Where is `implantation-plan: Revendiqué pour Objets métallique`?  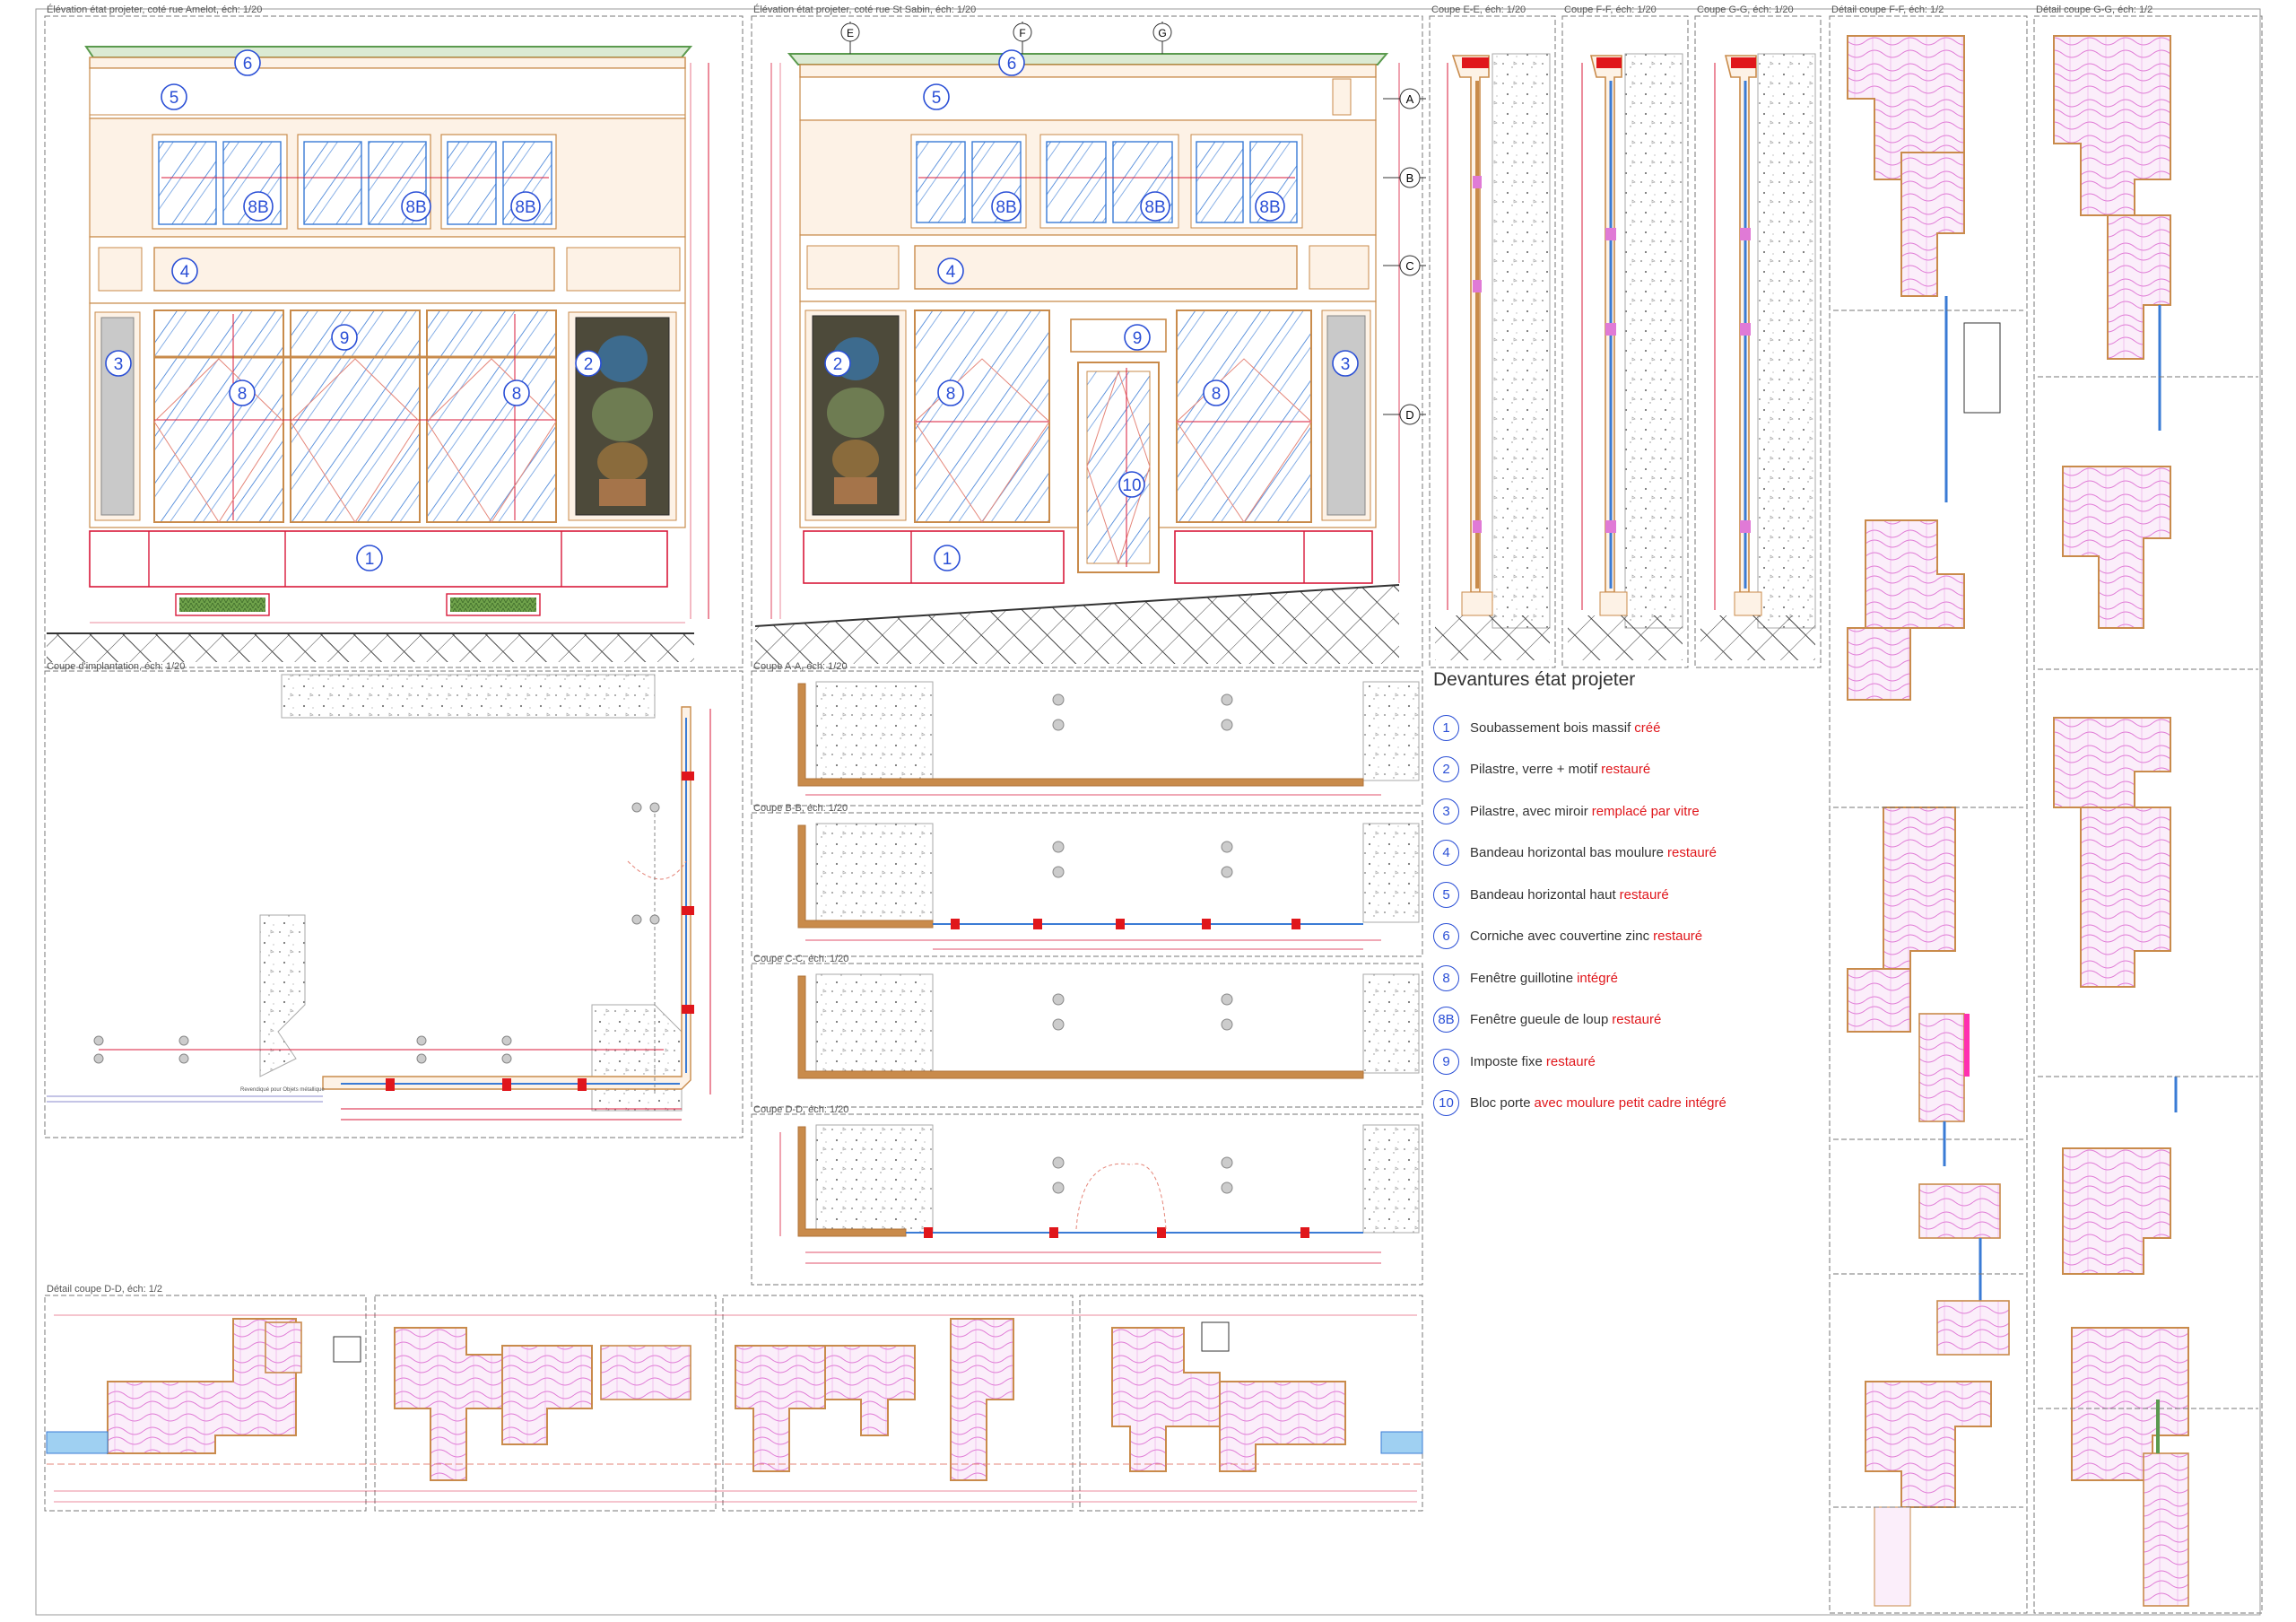 implantation-plan: Revendiqué pour Objets métallique is located at coordinates (379, 898).